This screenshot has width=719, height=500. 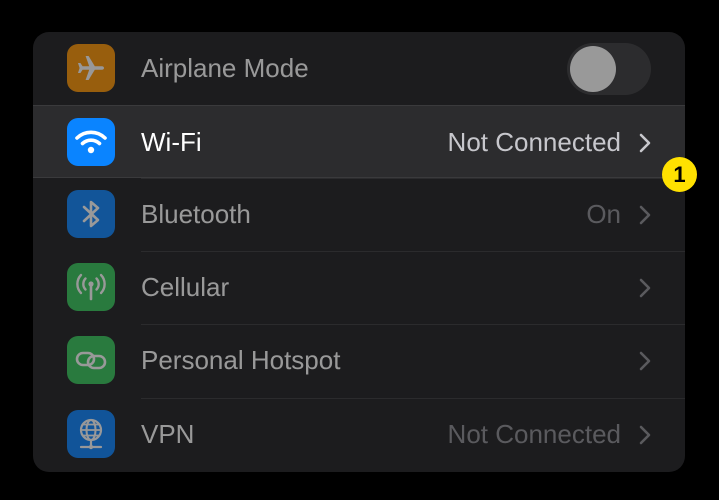 I want to click on cellular-label: Cellular, so click(x=185, y=287).